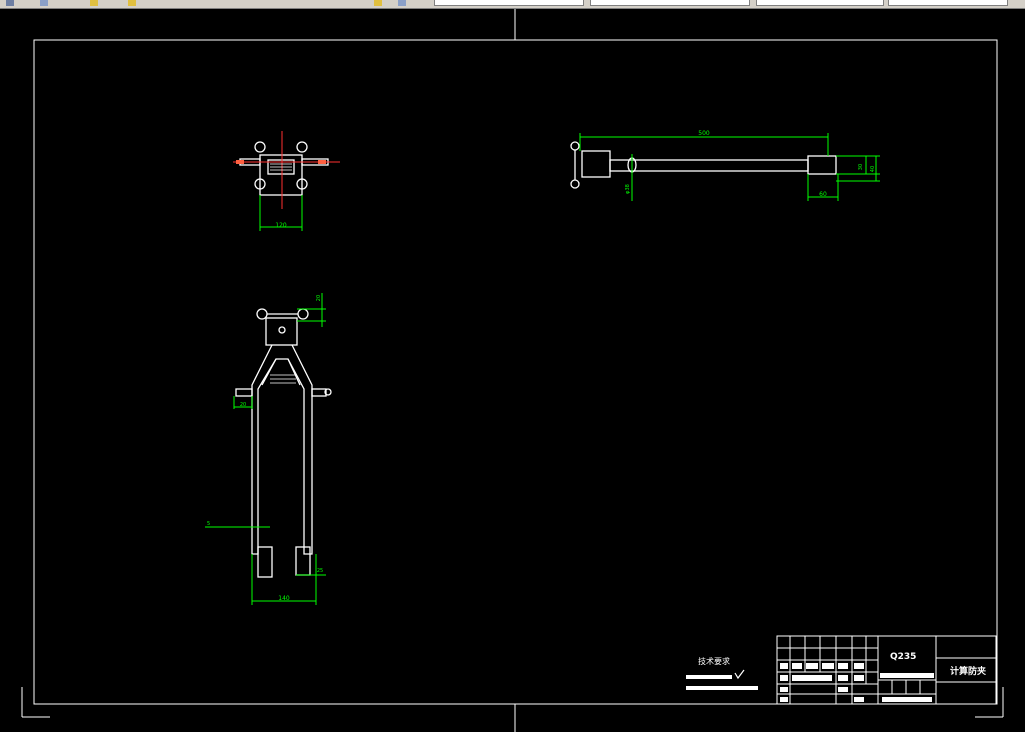  What do you see at coordinates (320, 571) in the screenshot?
I see `dim-label-25: 25` at bounding box center [320, 571].